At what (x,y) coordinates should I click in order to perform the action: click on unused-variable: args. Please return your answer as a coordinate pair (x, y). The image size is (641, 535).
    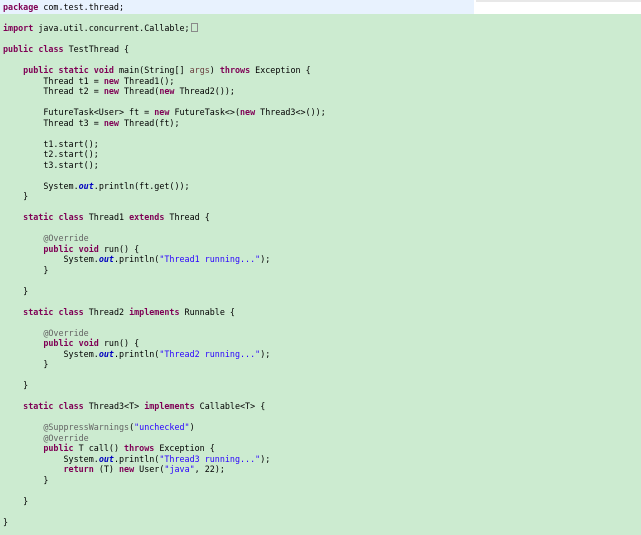
    Looking at the image, I should click on (199, 70).